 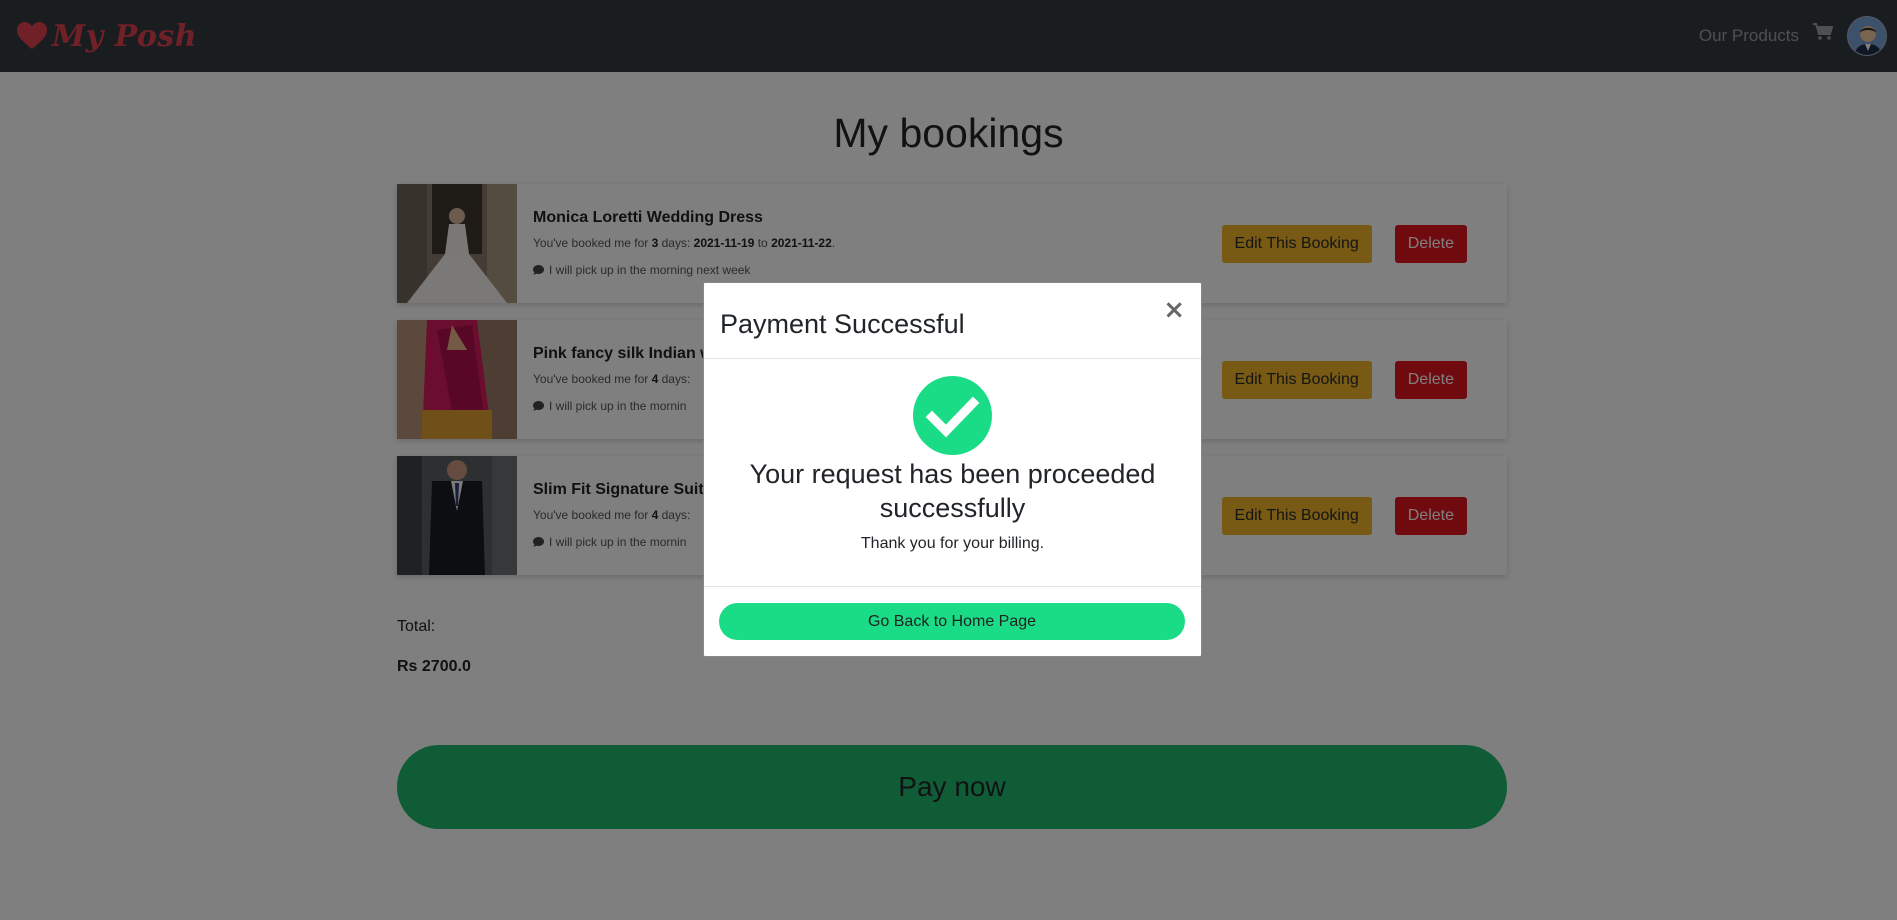 I want to click on modal-header: Payment Successful ×, so click(x=952, y=321).